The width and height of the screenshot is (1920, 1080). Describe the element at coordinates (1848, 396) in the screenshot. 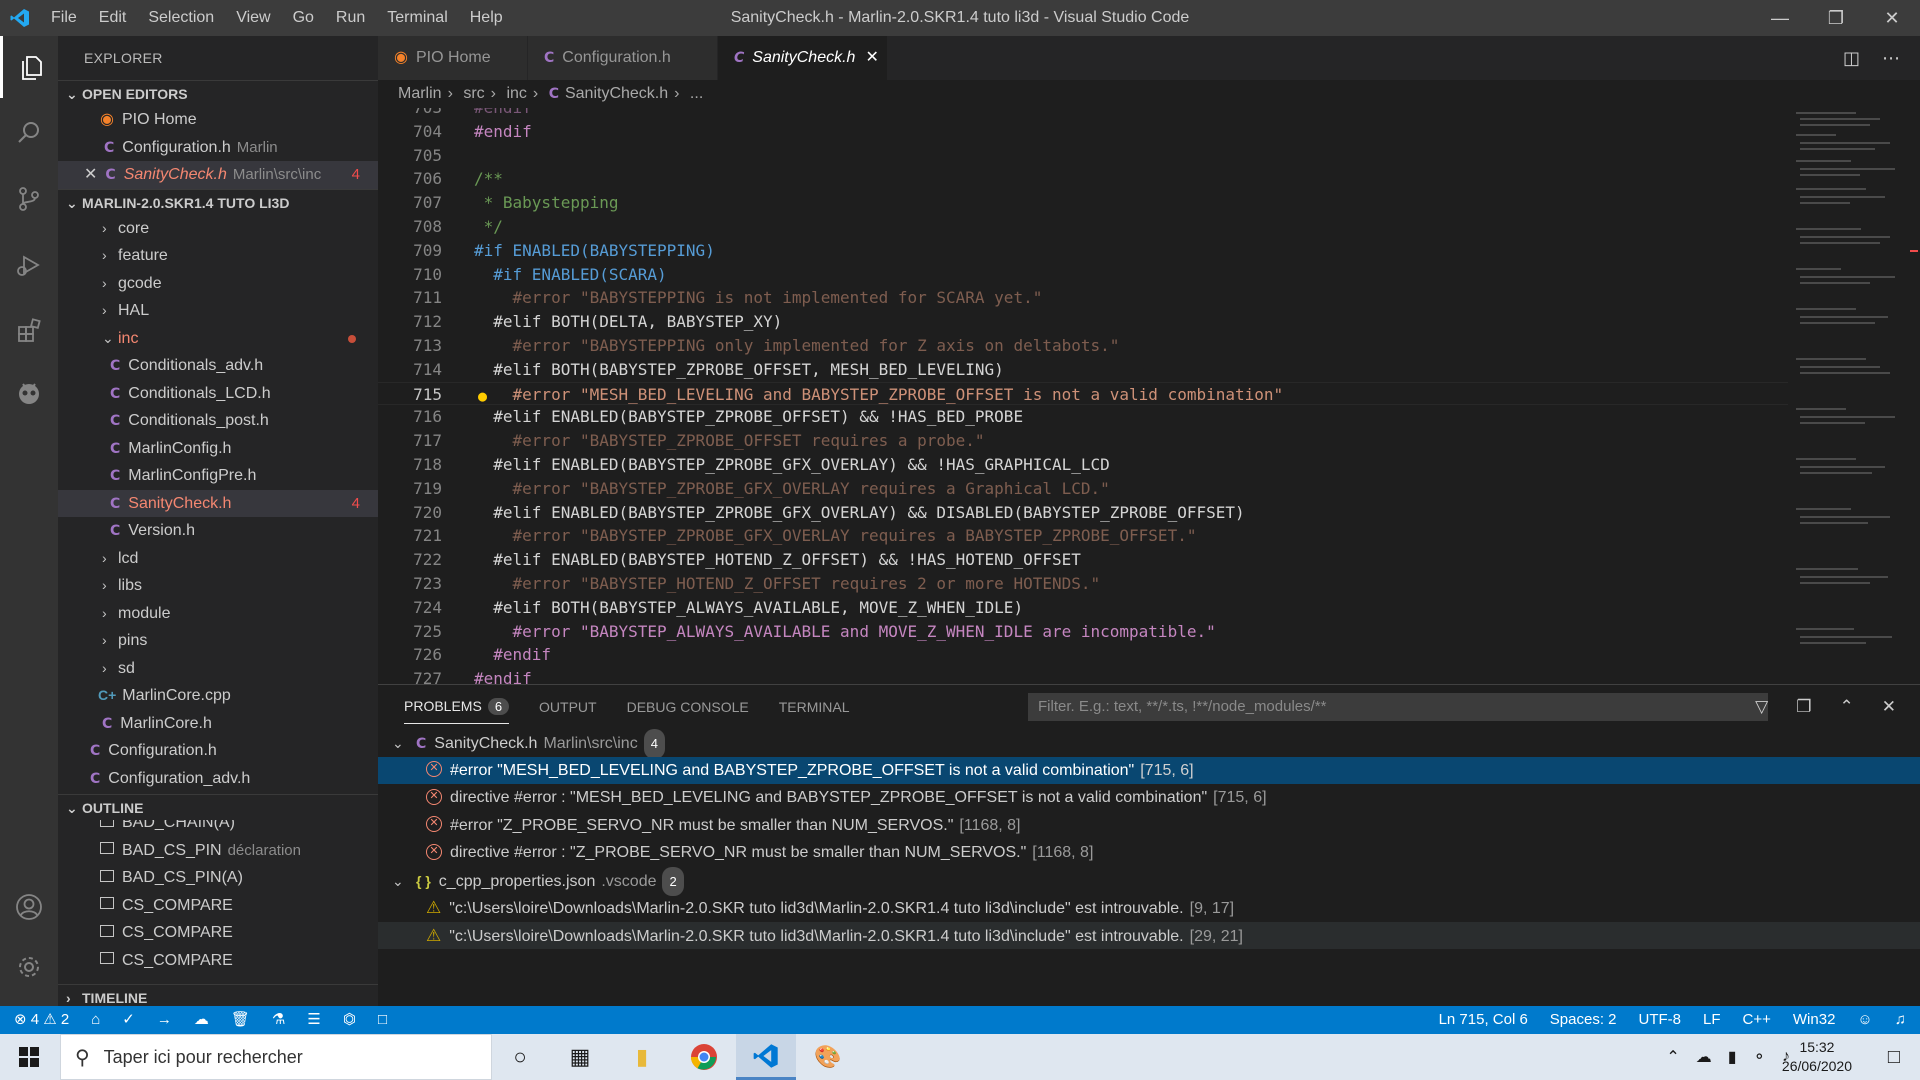

I see `minimap` at that location.